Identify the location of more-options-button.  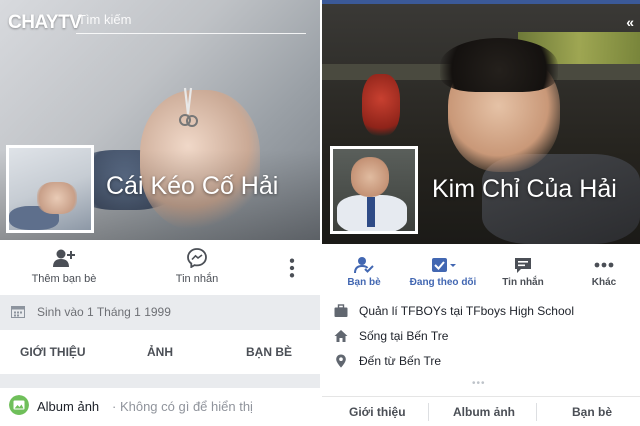
(292, 267).